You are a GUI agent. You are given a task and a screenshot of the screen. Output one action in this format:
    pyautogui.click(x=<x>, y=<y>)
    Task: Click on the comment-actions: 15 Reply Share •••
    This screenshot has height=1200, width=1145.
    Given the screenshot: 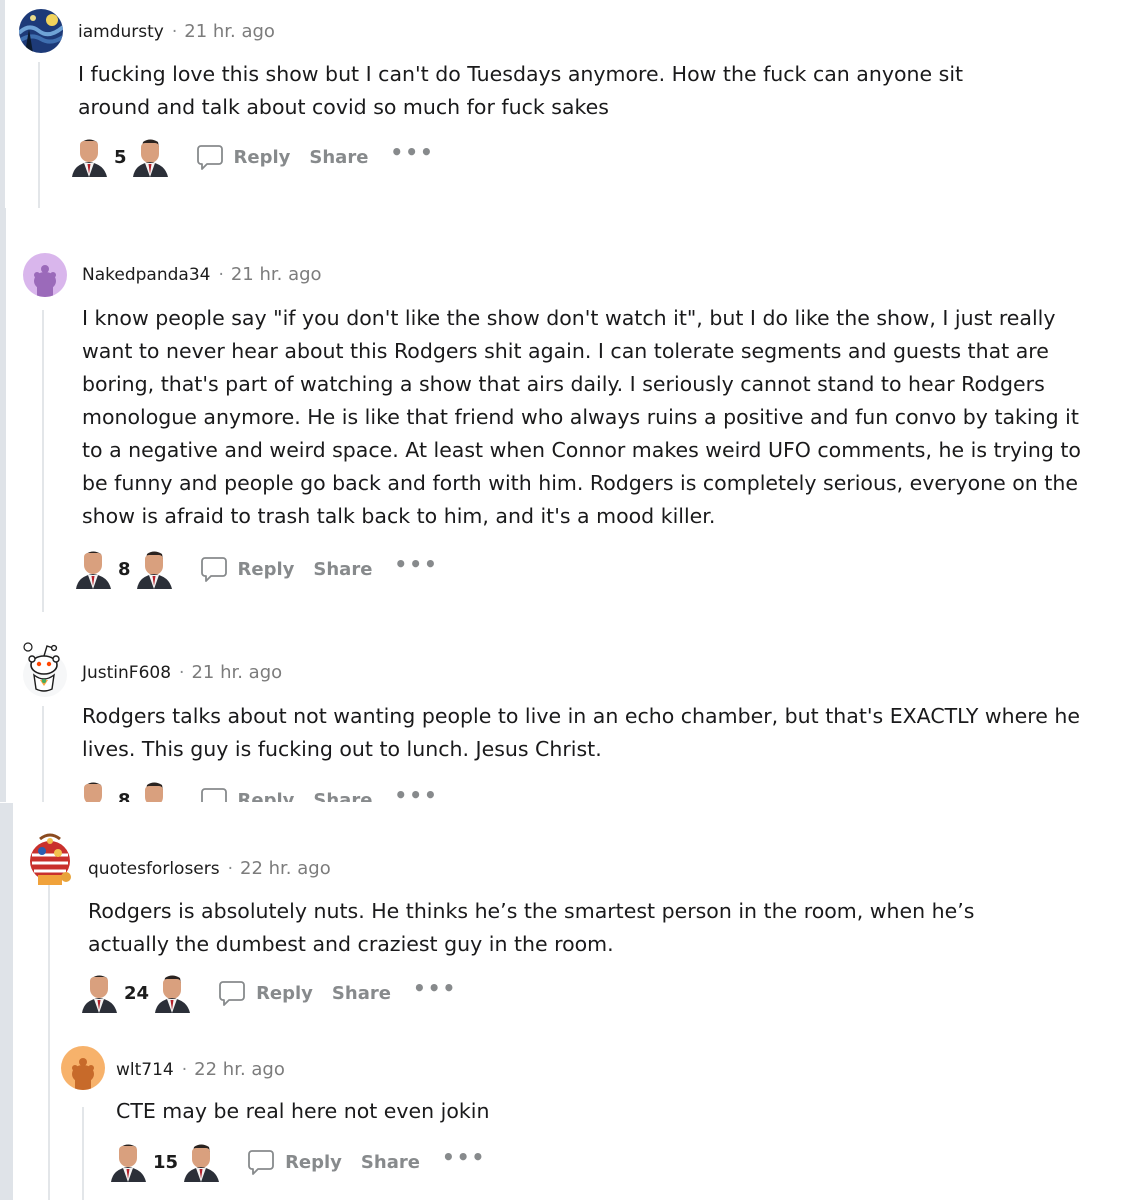 What is the action you would take?
    pyautogui.click(x=297, y=1162)
    